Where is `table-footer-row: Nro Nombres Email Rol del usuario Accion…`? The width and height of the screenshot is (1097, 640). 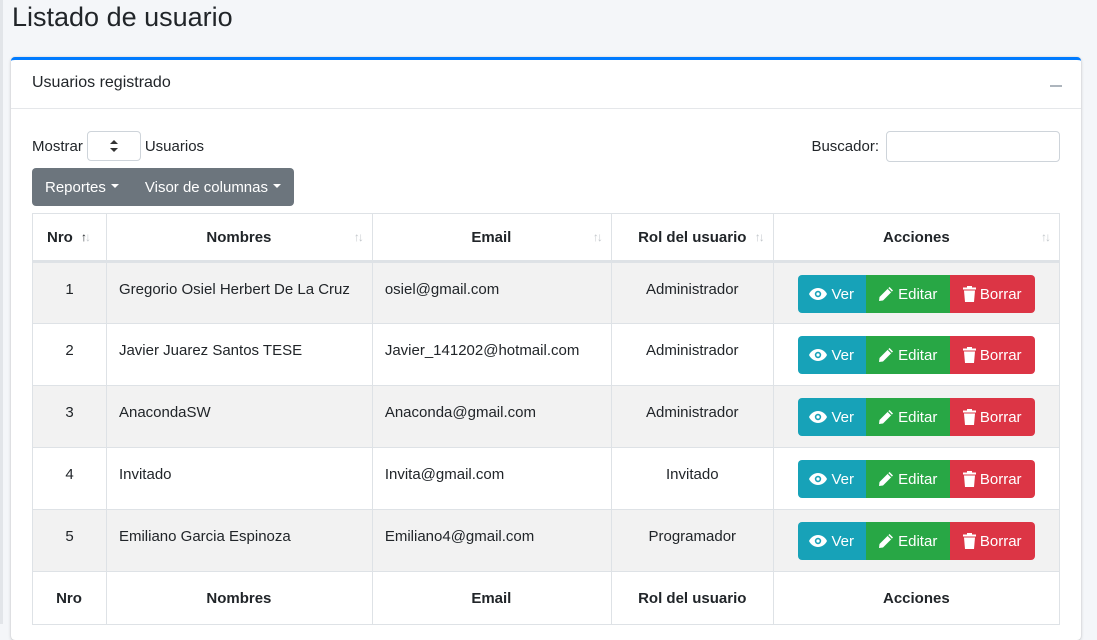 table-footer-row: Nro Nombres Email Rol del usuario Accion… is located at coordinates (546, 598).